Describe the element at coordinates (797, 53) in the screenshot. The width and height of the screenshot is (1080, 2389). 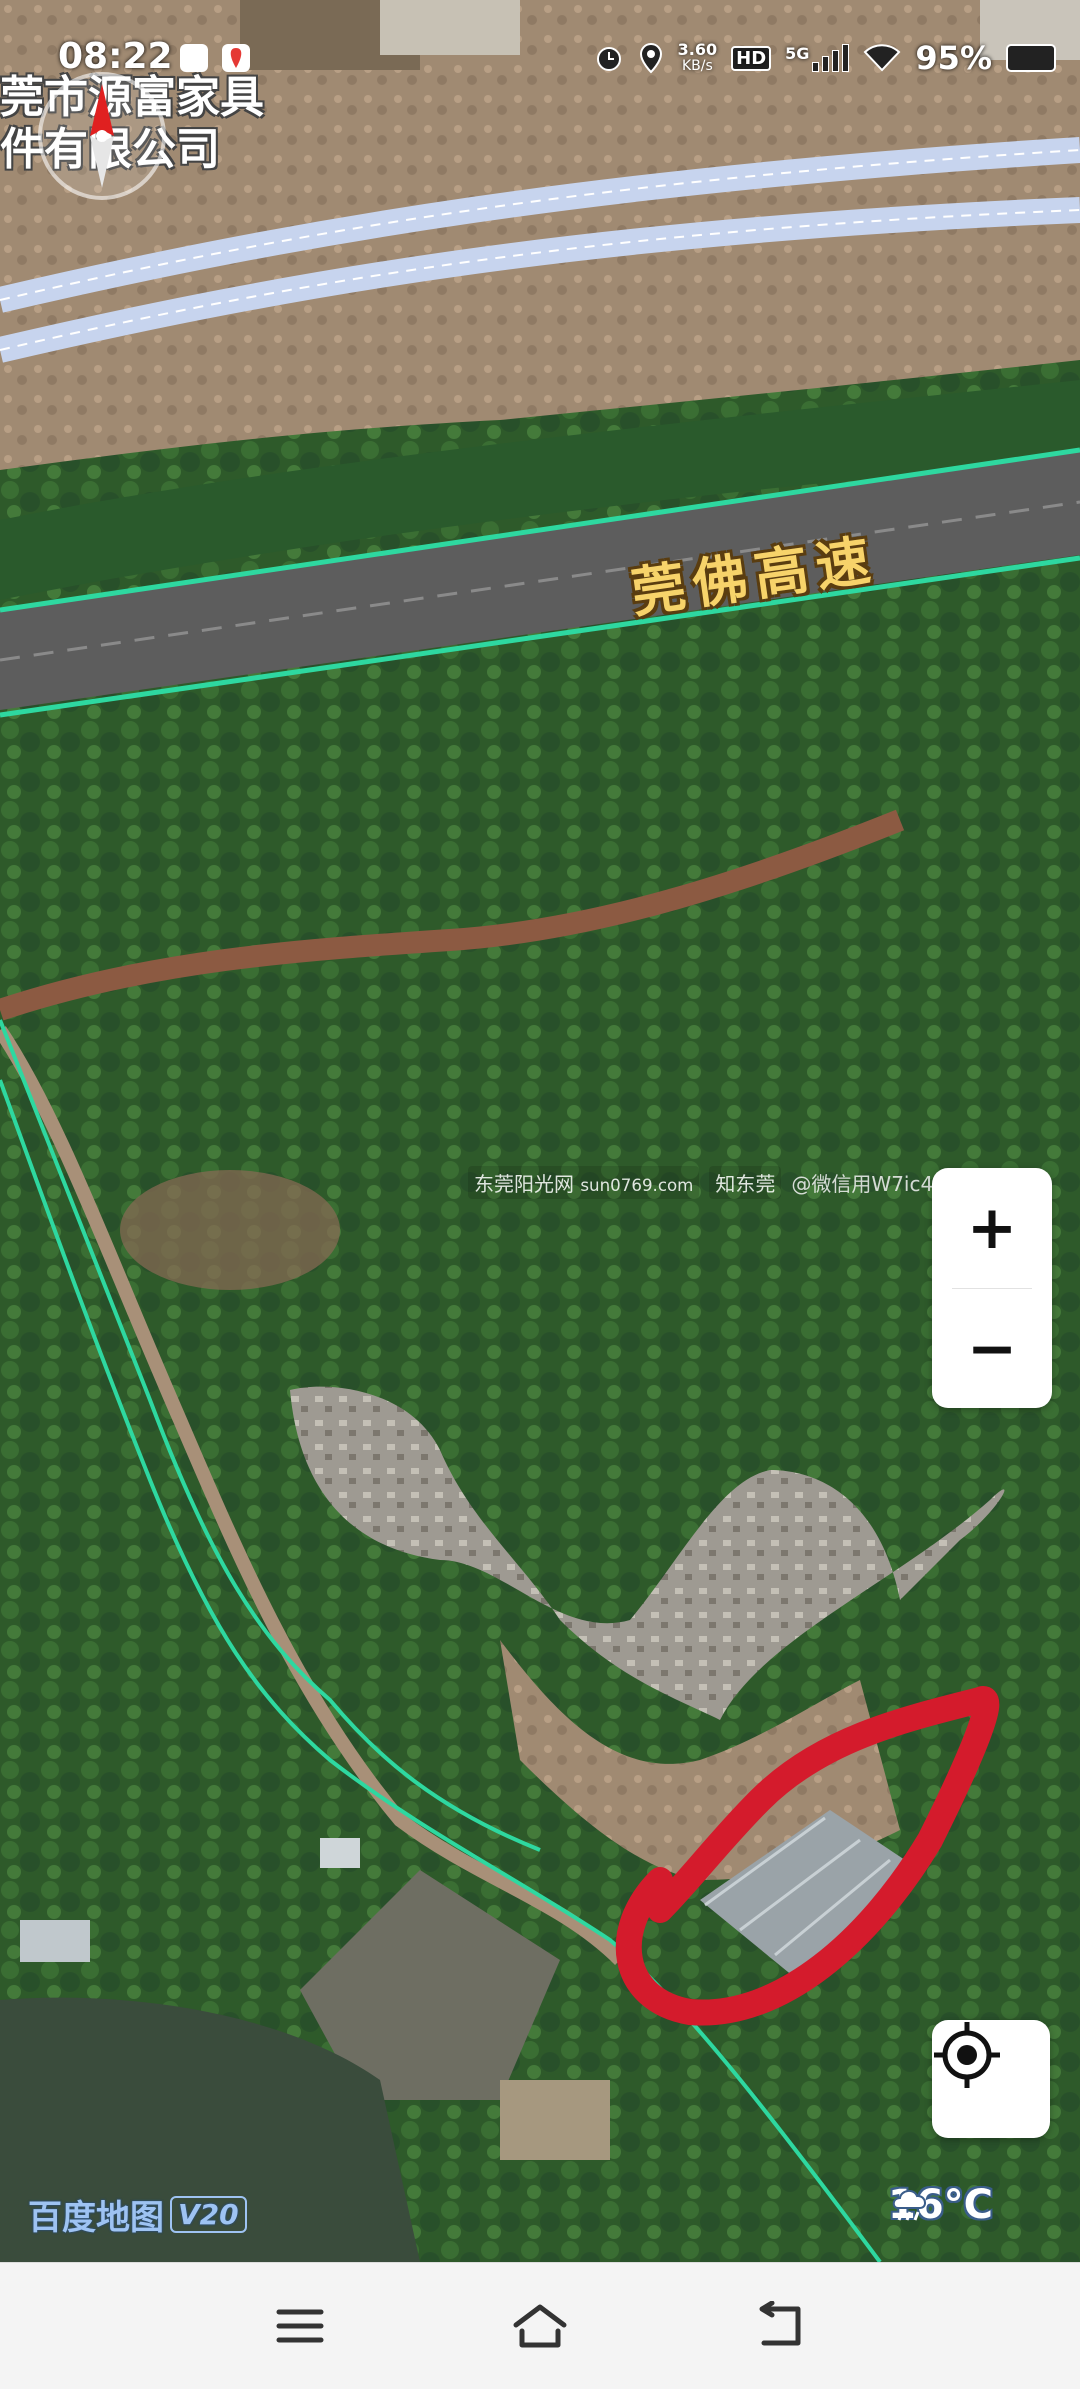
I see `network-label: 5G` at that location.